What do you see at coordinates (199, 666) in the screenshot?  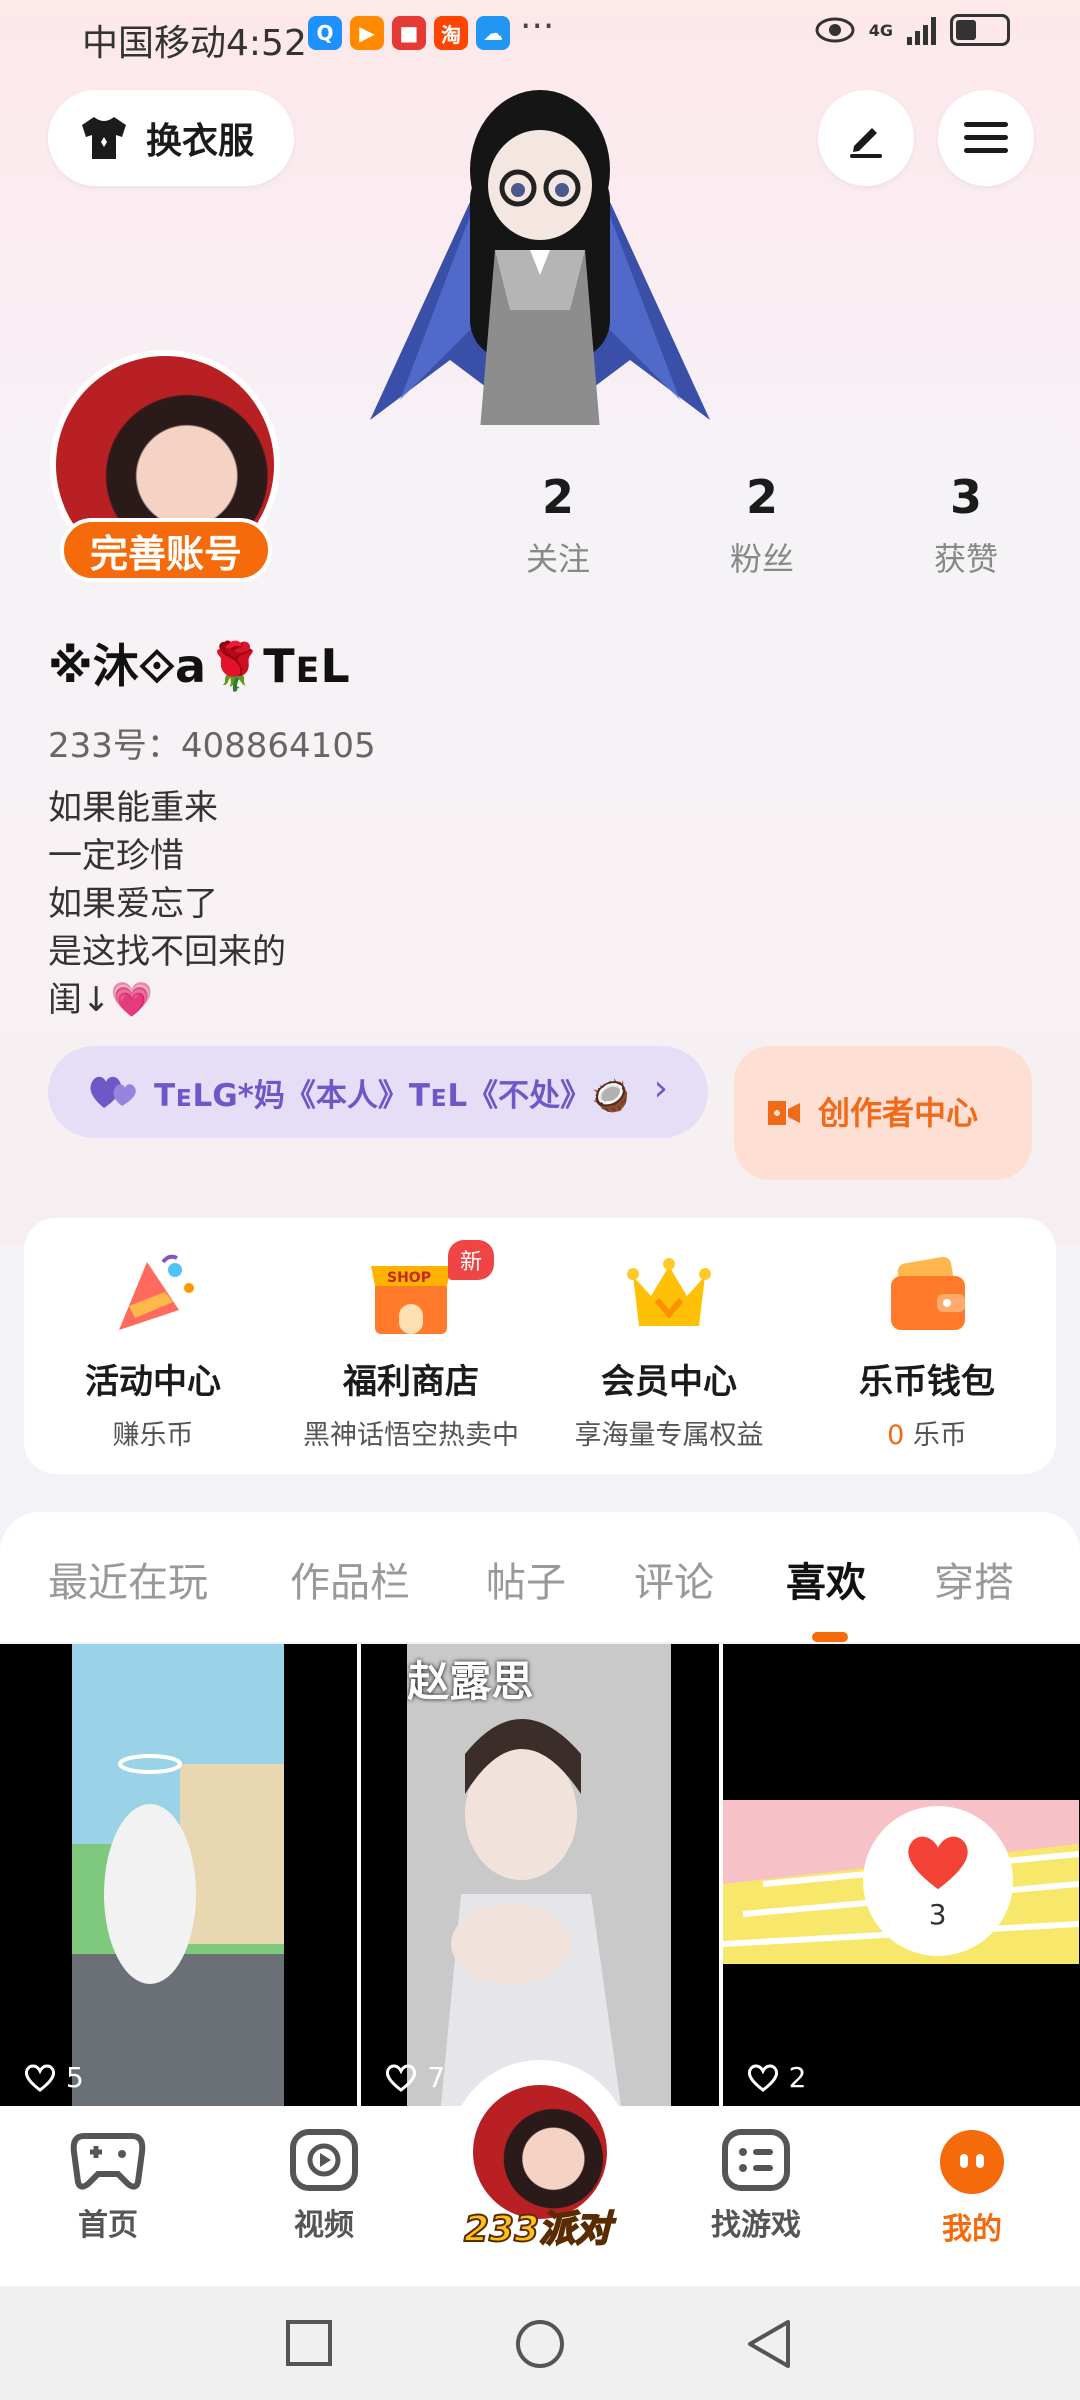 I see `username: ※沐⟐a🌹TᴇL` at bounding box center [199, 666].